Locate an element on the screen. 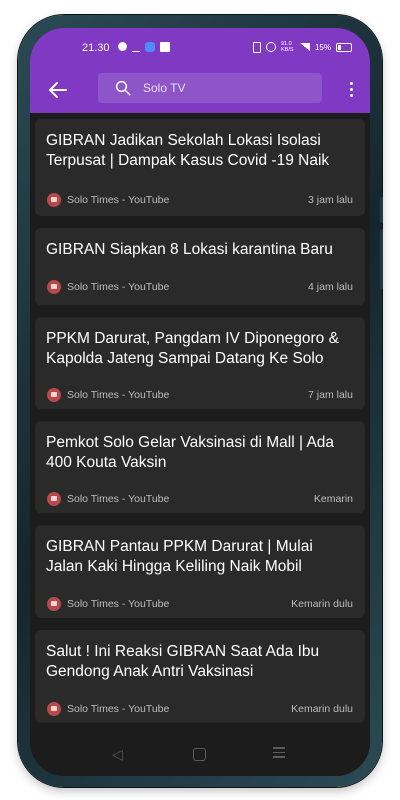 This screenshot has height=800, width=400. nav-recents-icon is located at coordinates (279, 754).